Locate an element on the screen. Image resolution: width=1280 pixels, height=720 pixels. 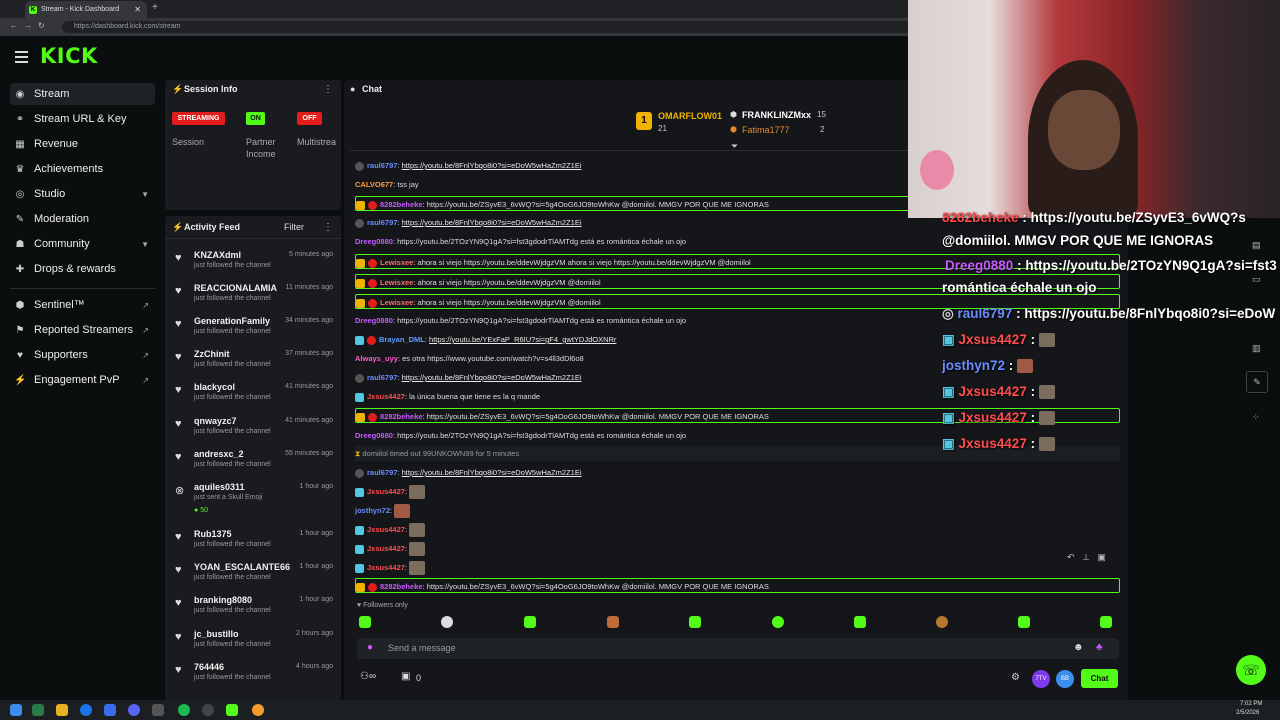
activity-user: YOAN_ESCALANTE66 is located at coordinates (242, 567).